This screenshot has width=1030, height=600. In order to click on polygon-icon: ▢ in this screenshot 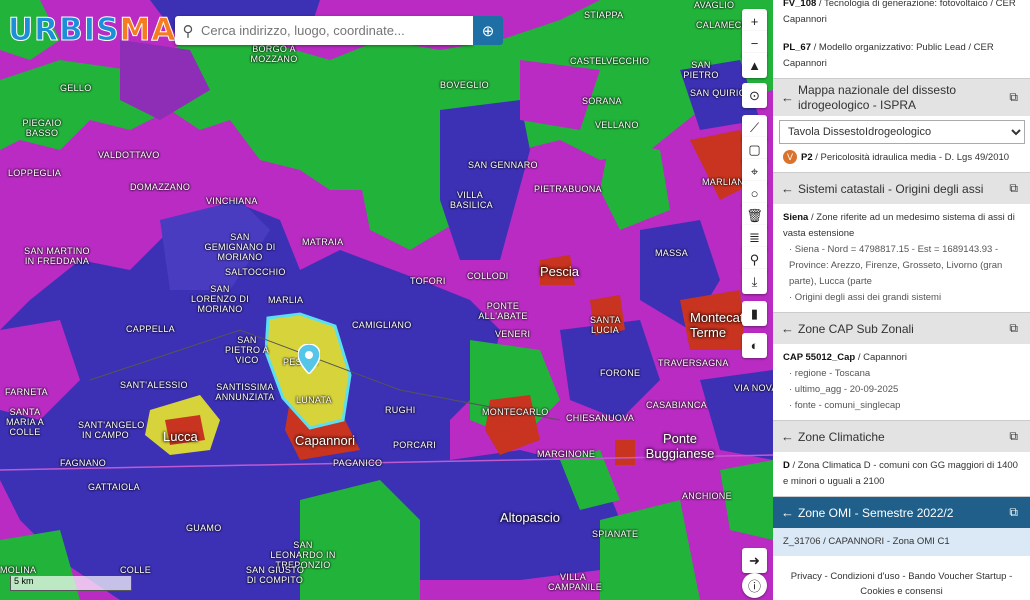, I will do `click(754, 149)`.